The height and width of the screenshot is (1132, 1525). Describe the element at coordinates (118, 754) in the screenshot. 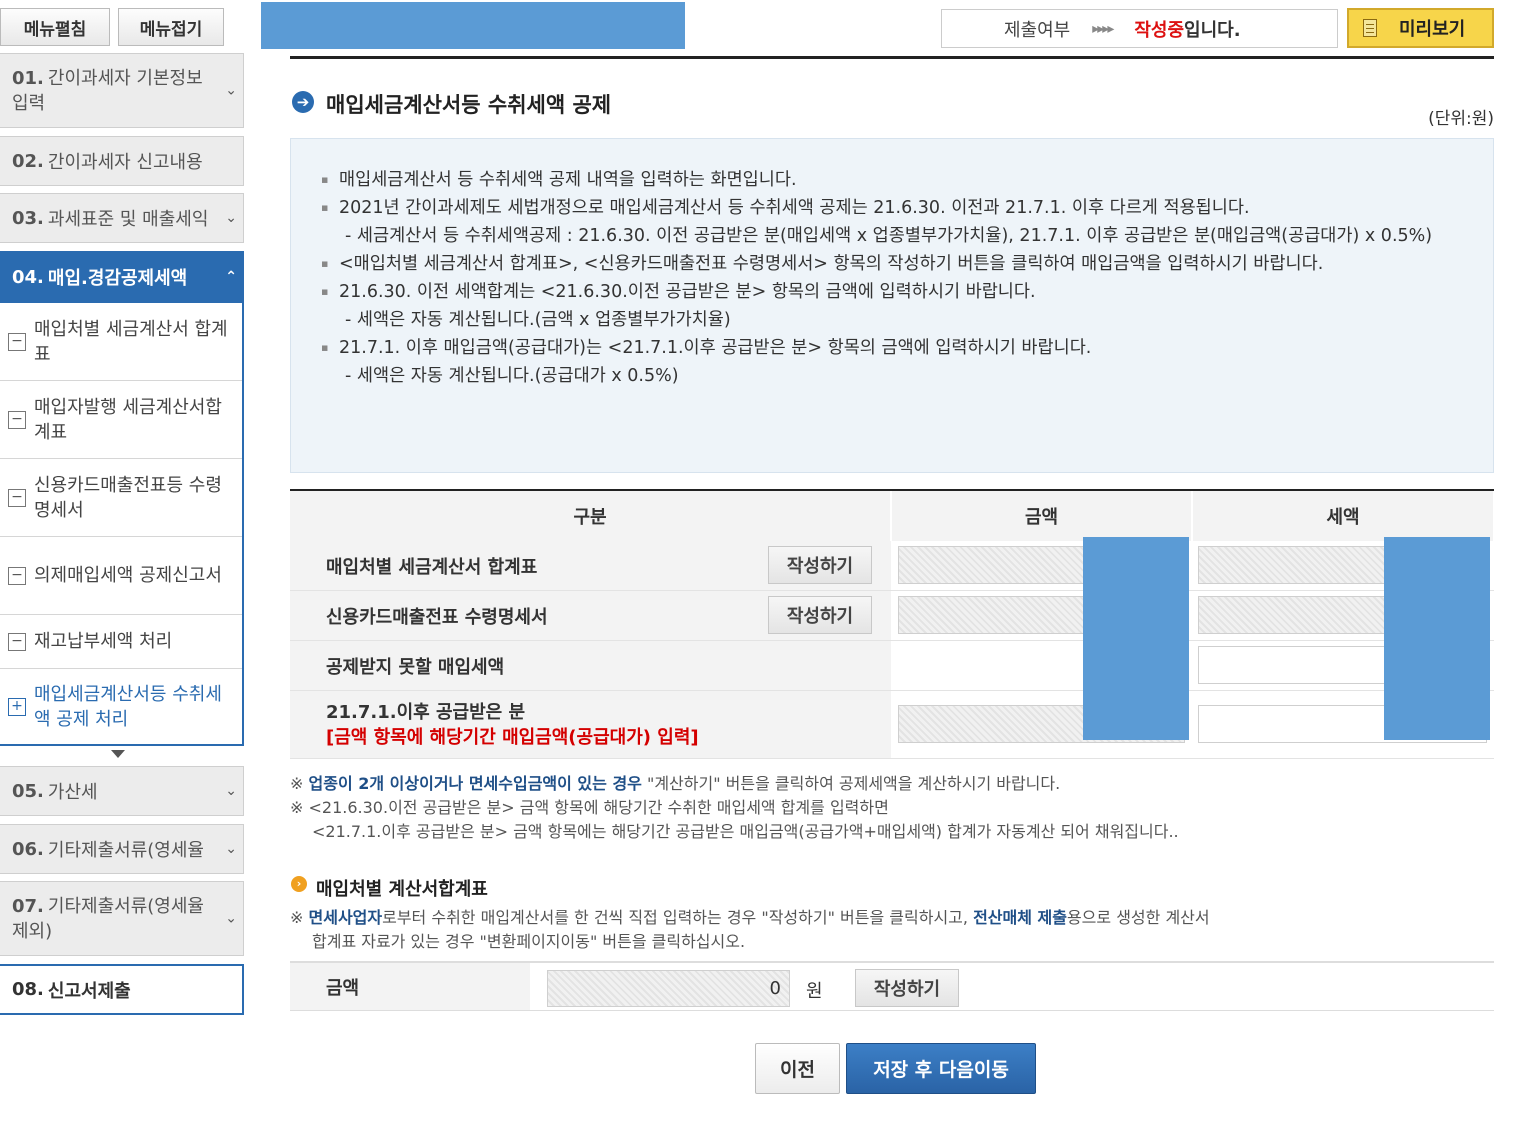

I see `triangle-down-icon` at that location.